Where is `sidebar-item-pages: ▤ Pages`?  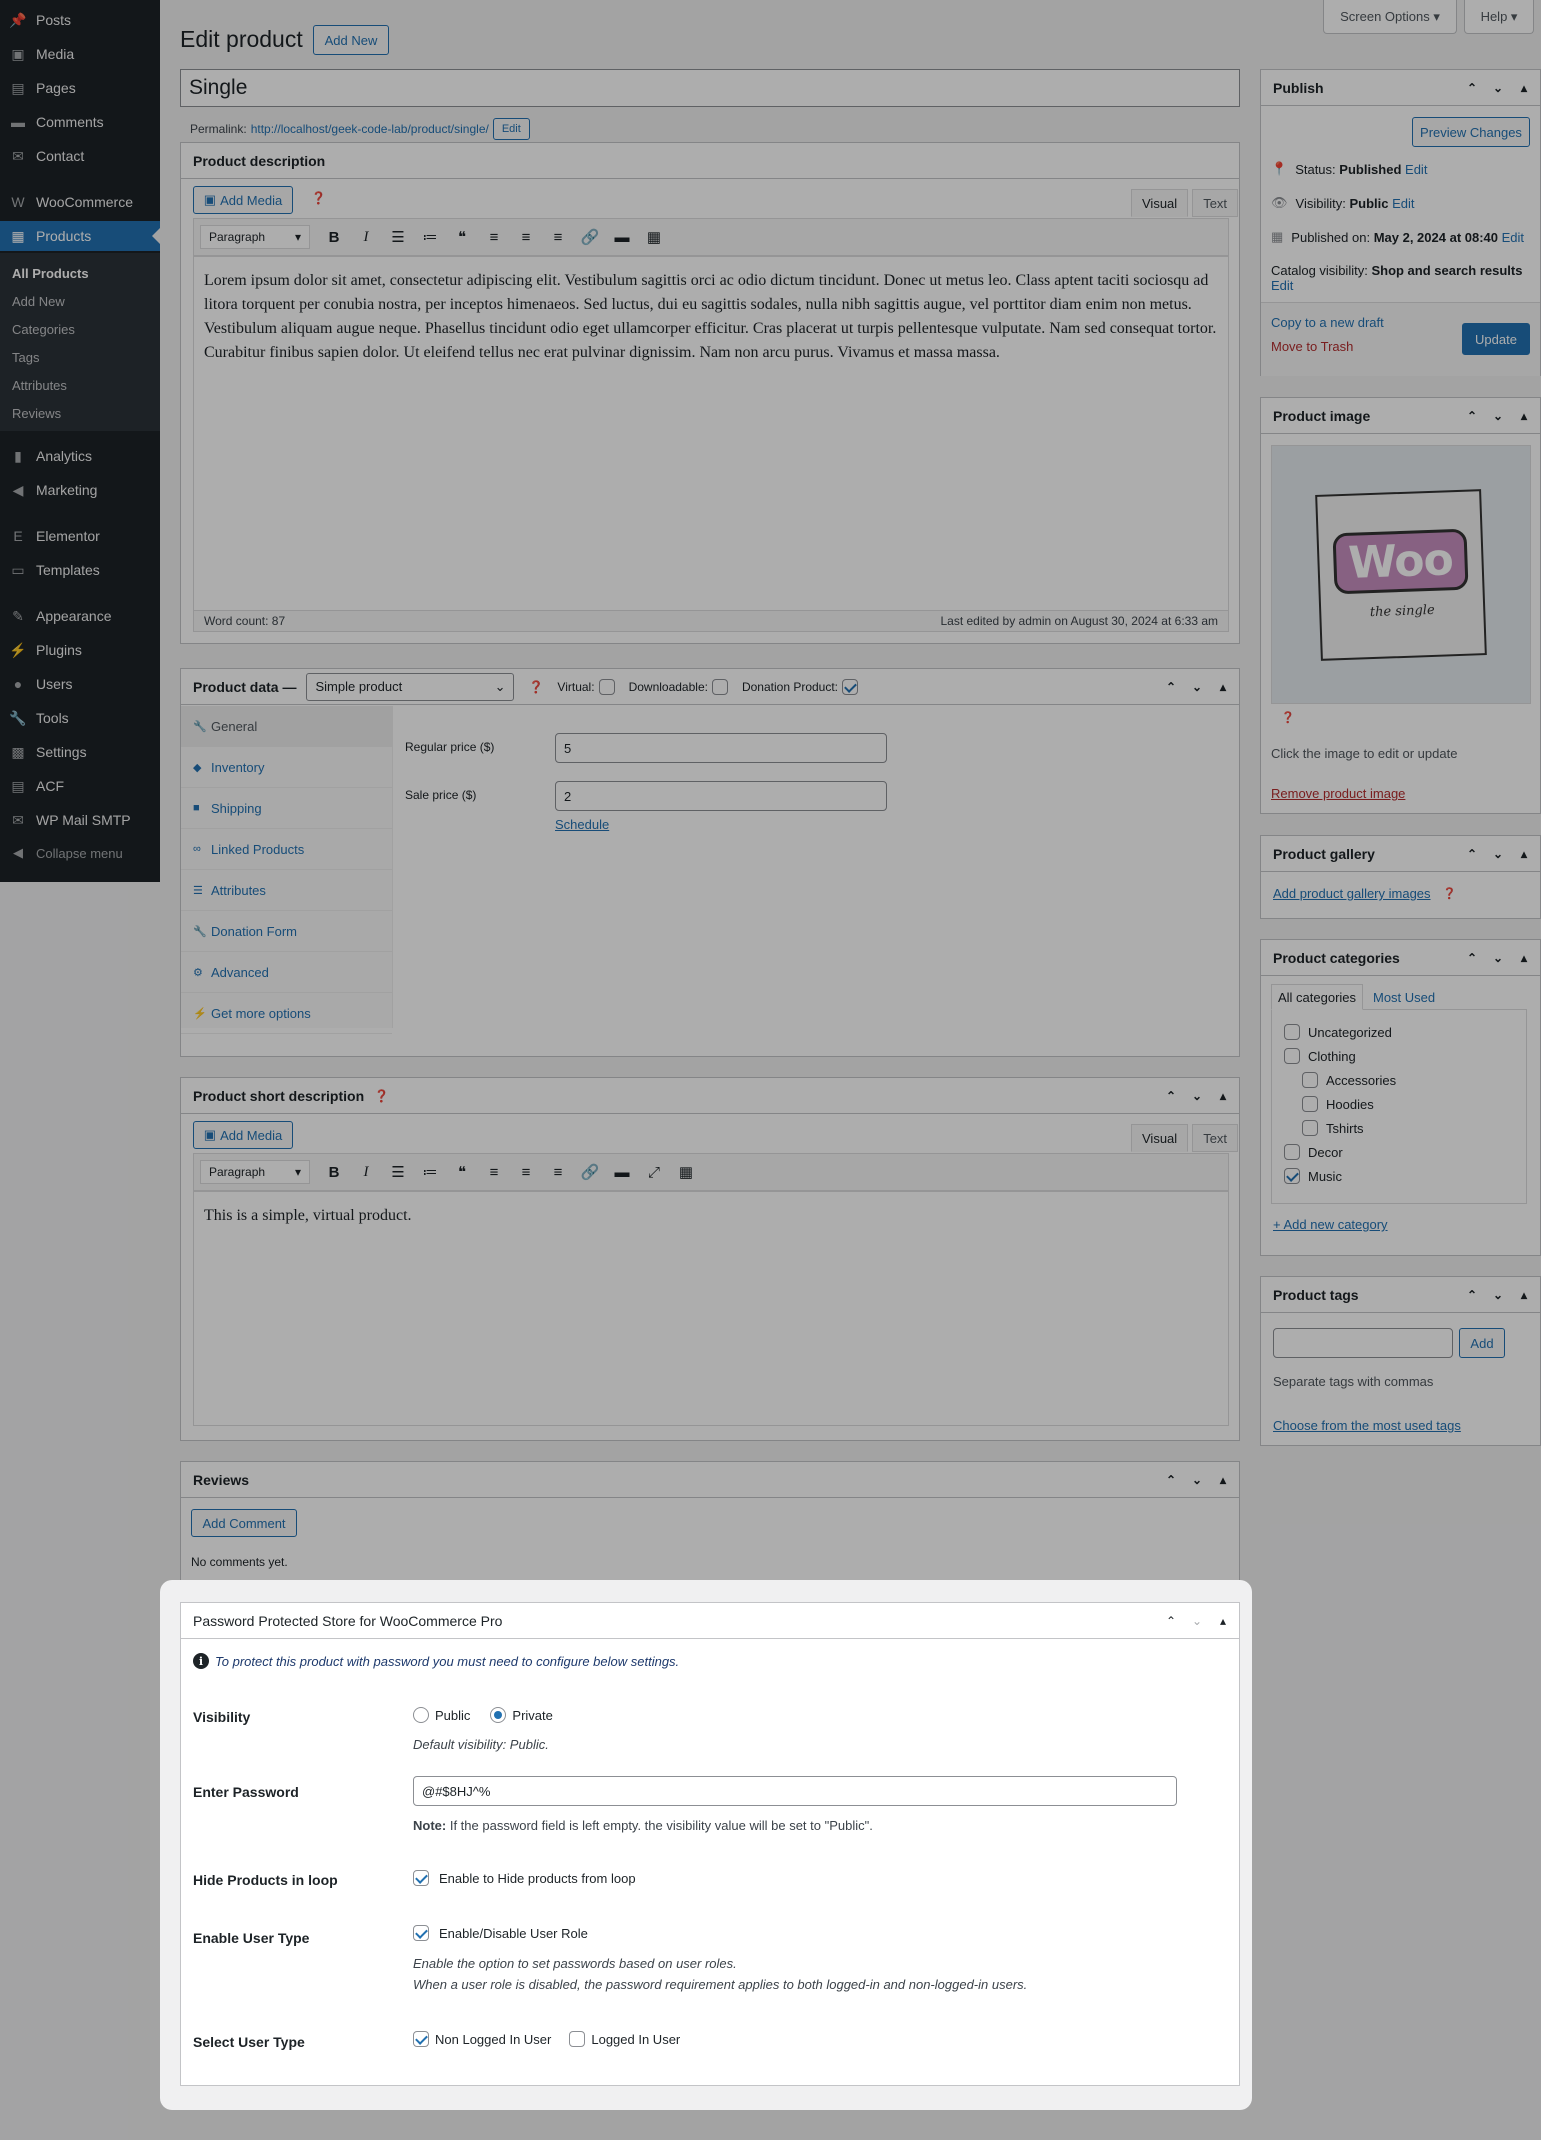 sidebar-item-pages: ▤ Pages is located at coordinates (80, 88).